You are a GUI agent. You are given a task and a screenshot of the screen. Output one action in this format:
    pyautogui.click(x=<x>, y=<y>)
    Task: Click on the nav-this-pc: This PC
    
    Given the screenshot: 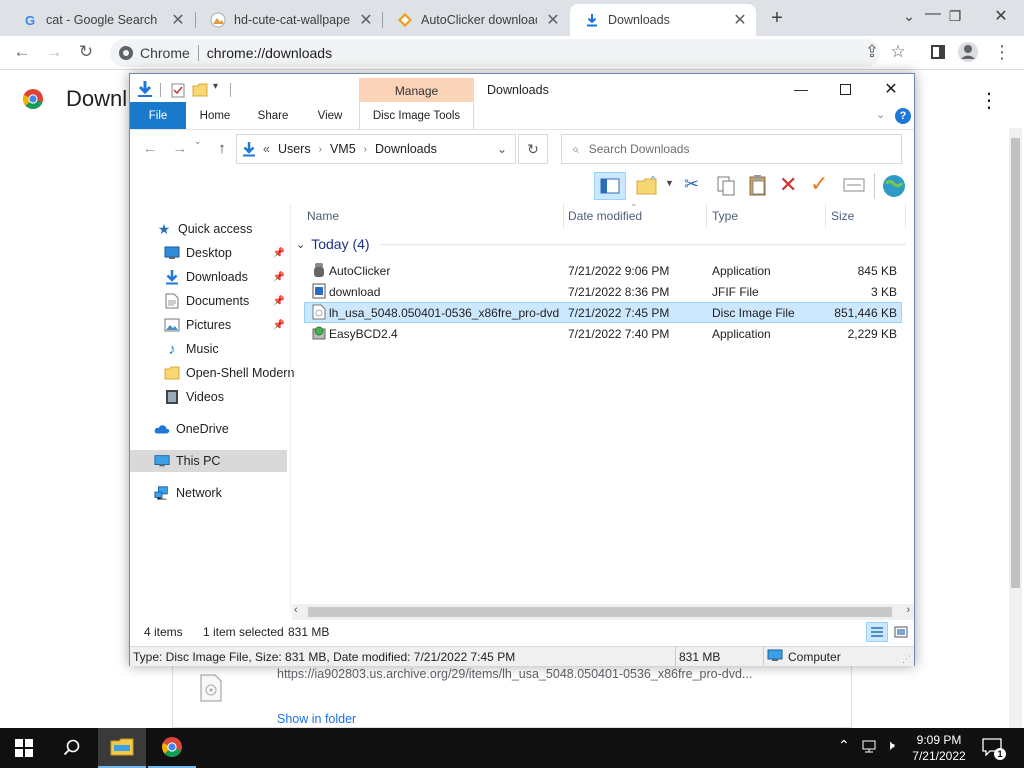 What is the action you would take?
    pyautogui.click(x=208, y=461)
    